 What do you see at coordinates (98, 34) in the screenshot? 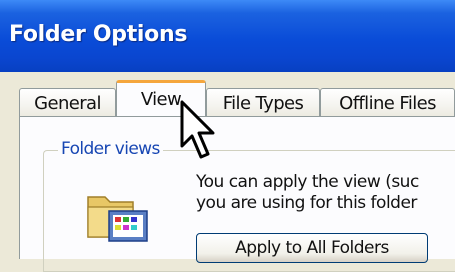
I see `window-title: Folder Options` at bounding box center [98, 34].